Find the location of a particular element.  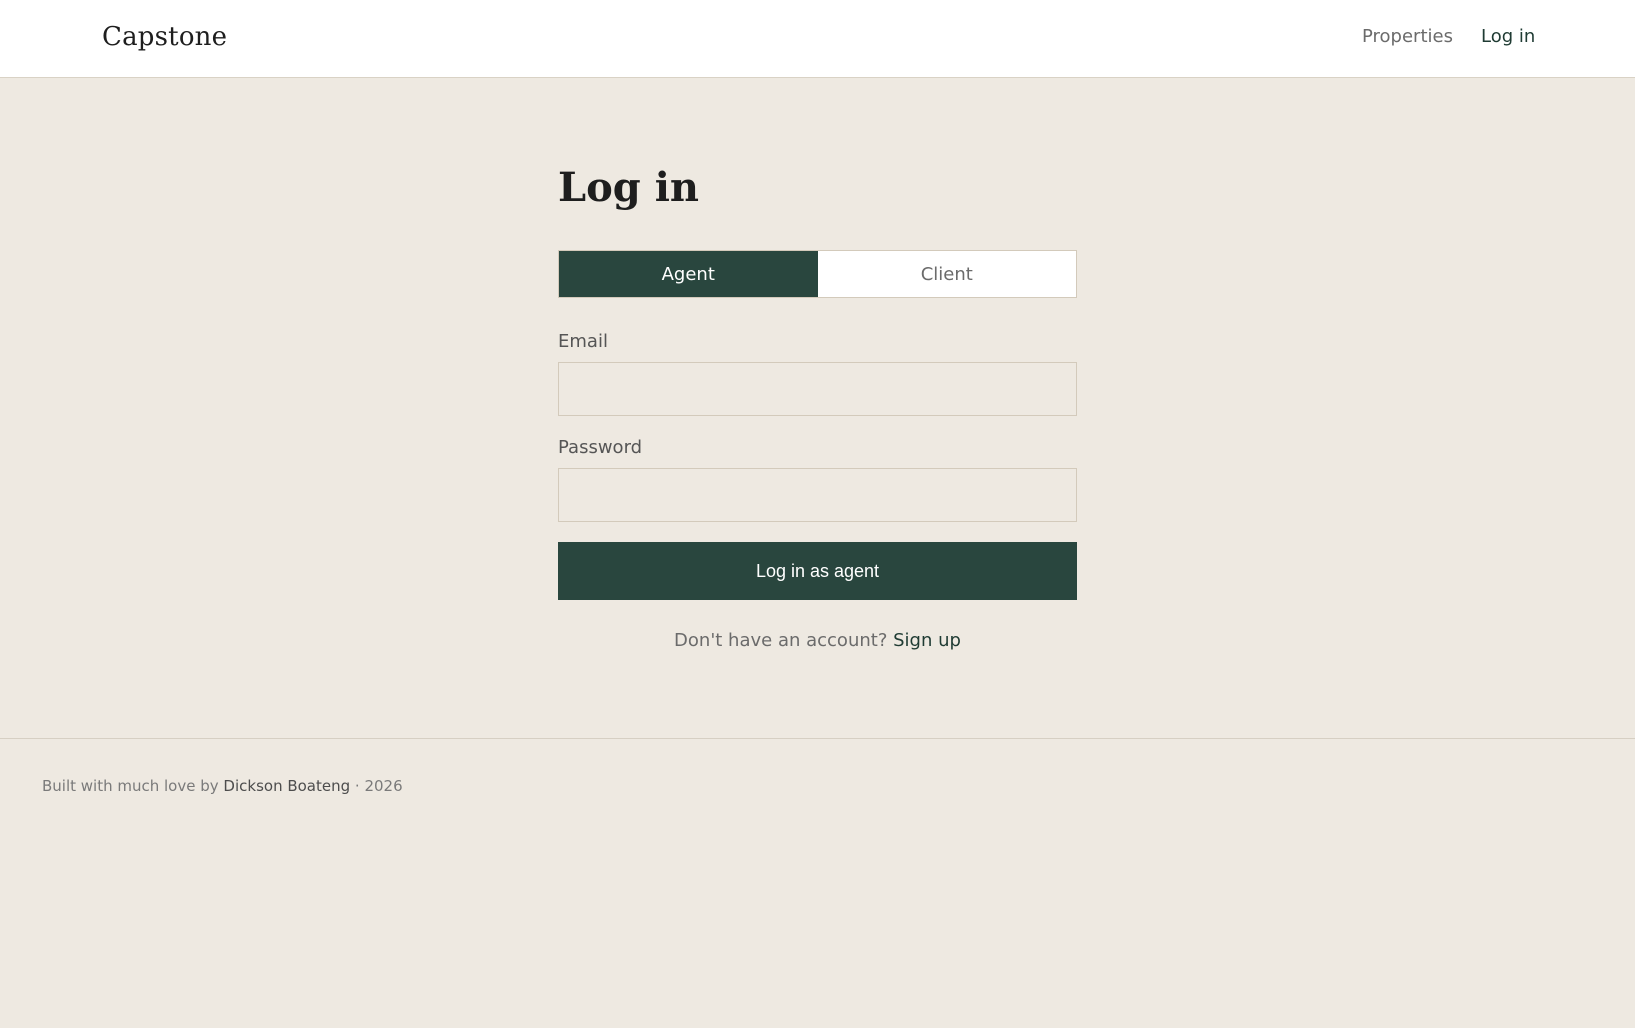

email-label: Email is located at coordinates (583, 341).